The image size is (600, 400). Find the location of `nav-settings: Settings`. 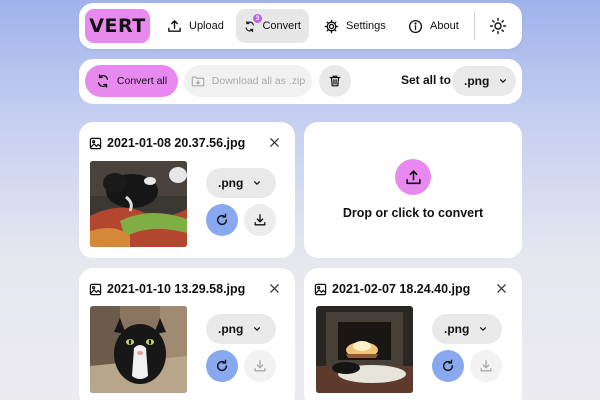

nav-settings: Settings is located at coordinates (355, 26).